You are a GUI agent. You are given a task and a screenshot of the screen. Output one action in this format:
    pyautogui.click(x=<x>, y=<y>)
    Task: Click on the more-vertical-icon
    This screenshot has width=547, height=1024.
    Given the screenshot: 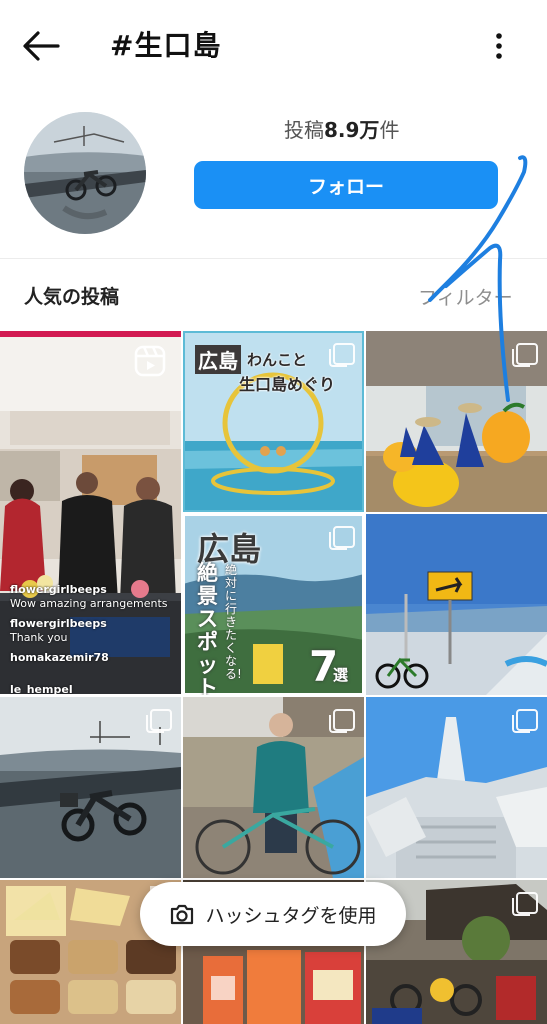 What is the action you would take?
    pyautogui.click(x=499, y=46)
    